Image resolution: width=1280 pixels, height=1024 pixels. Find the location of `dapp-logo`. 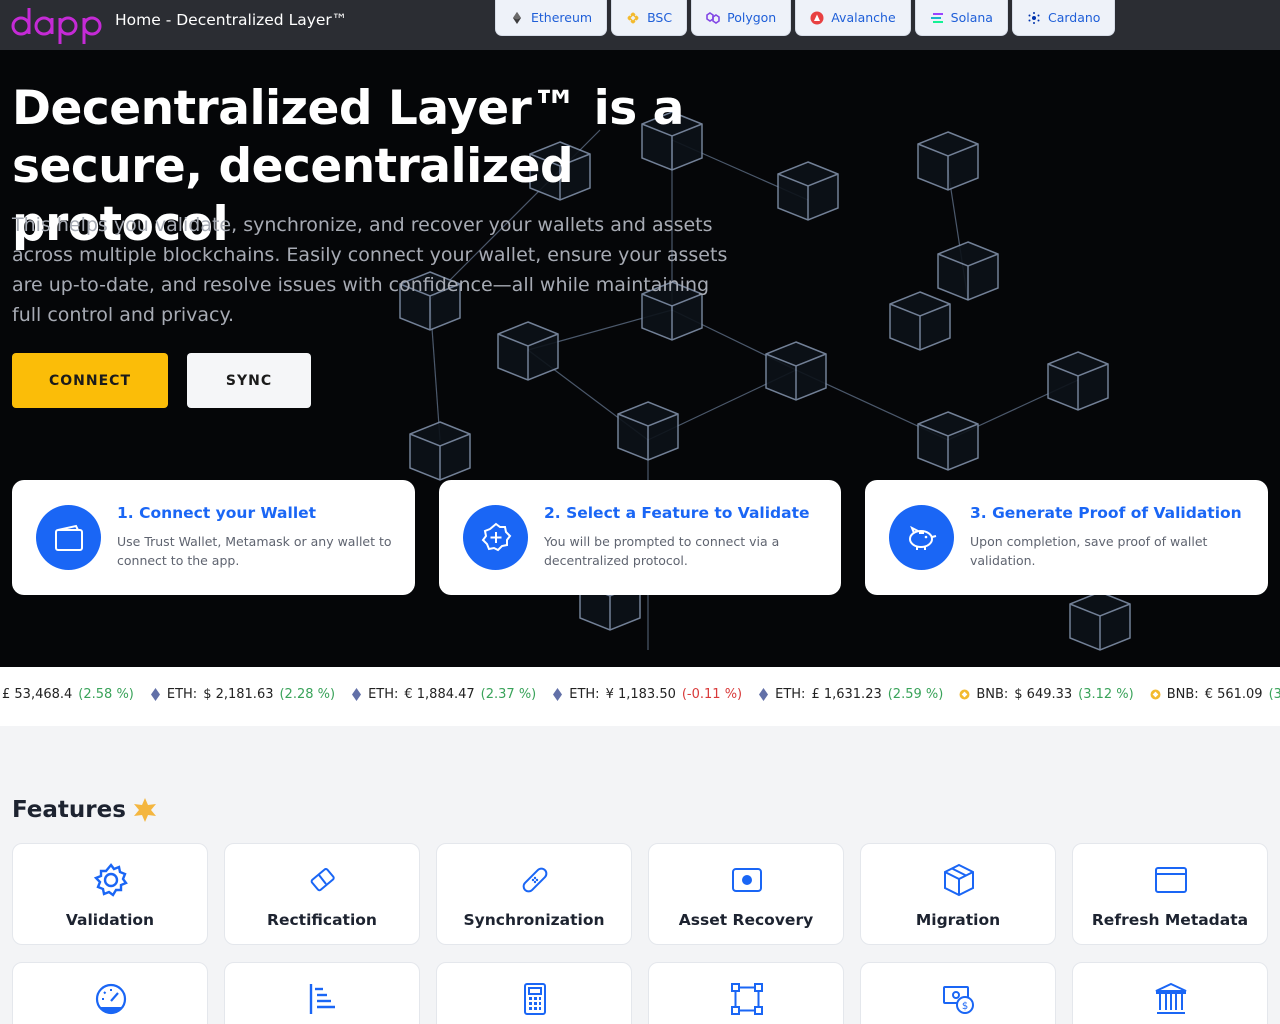

dapp-logo is located at coordinates (57, 24).